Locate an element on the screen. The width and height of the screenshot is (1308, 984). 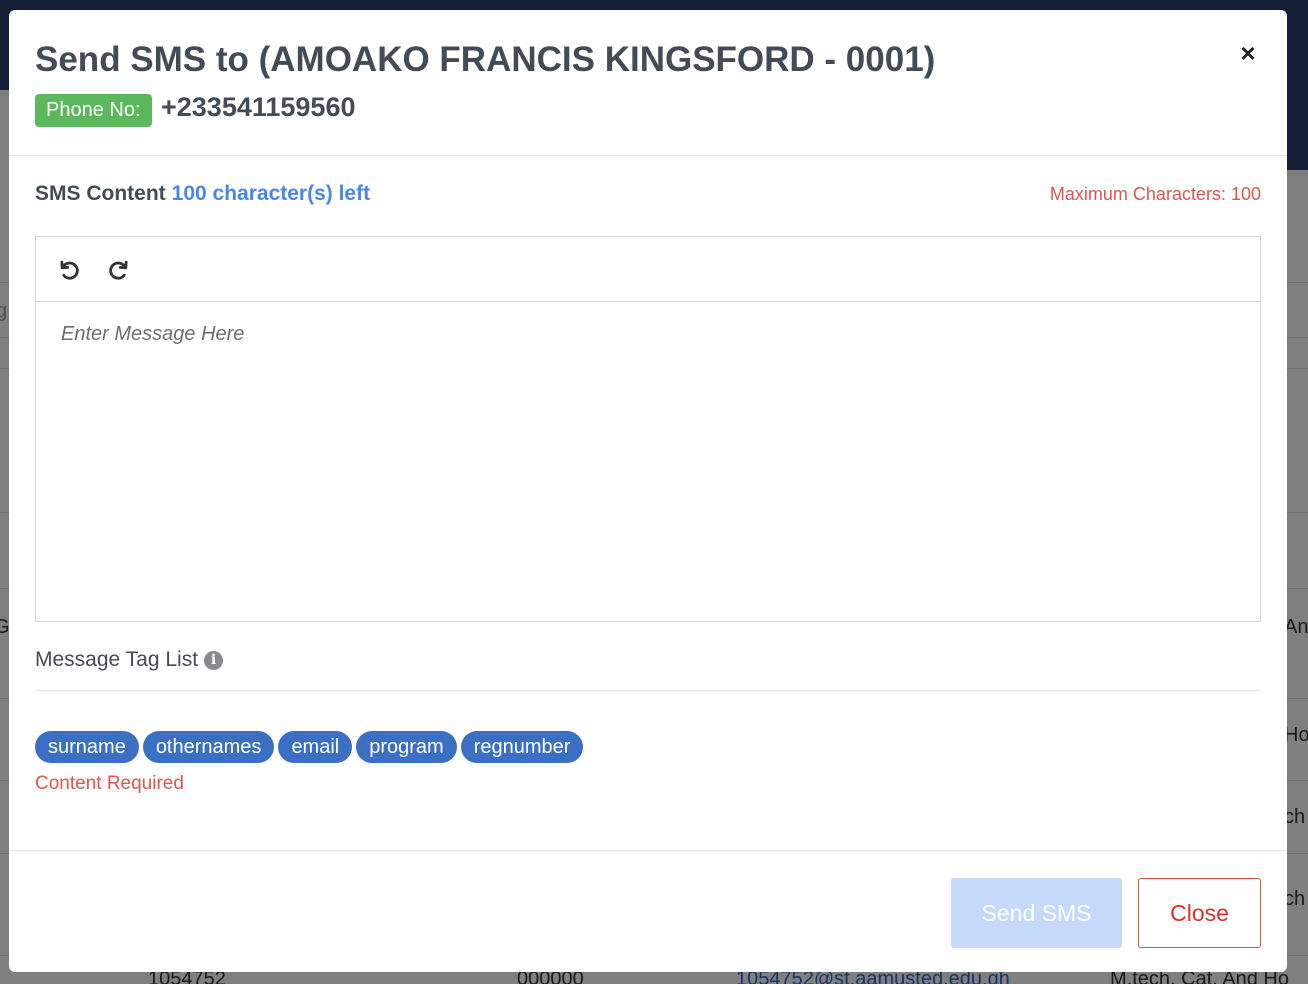
tag-othernames: othernames is located at coordinates (208, 747).